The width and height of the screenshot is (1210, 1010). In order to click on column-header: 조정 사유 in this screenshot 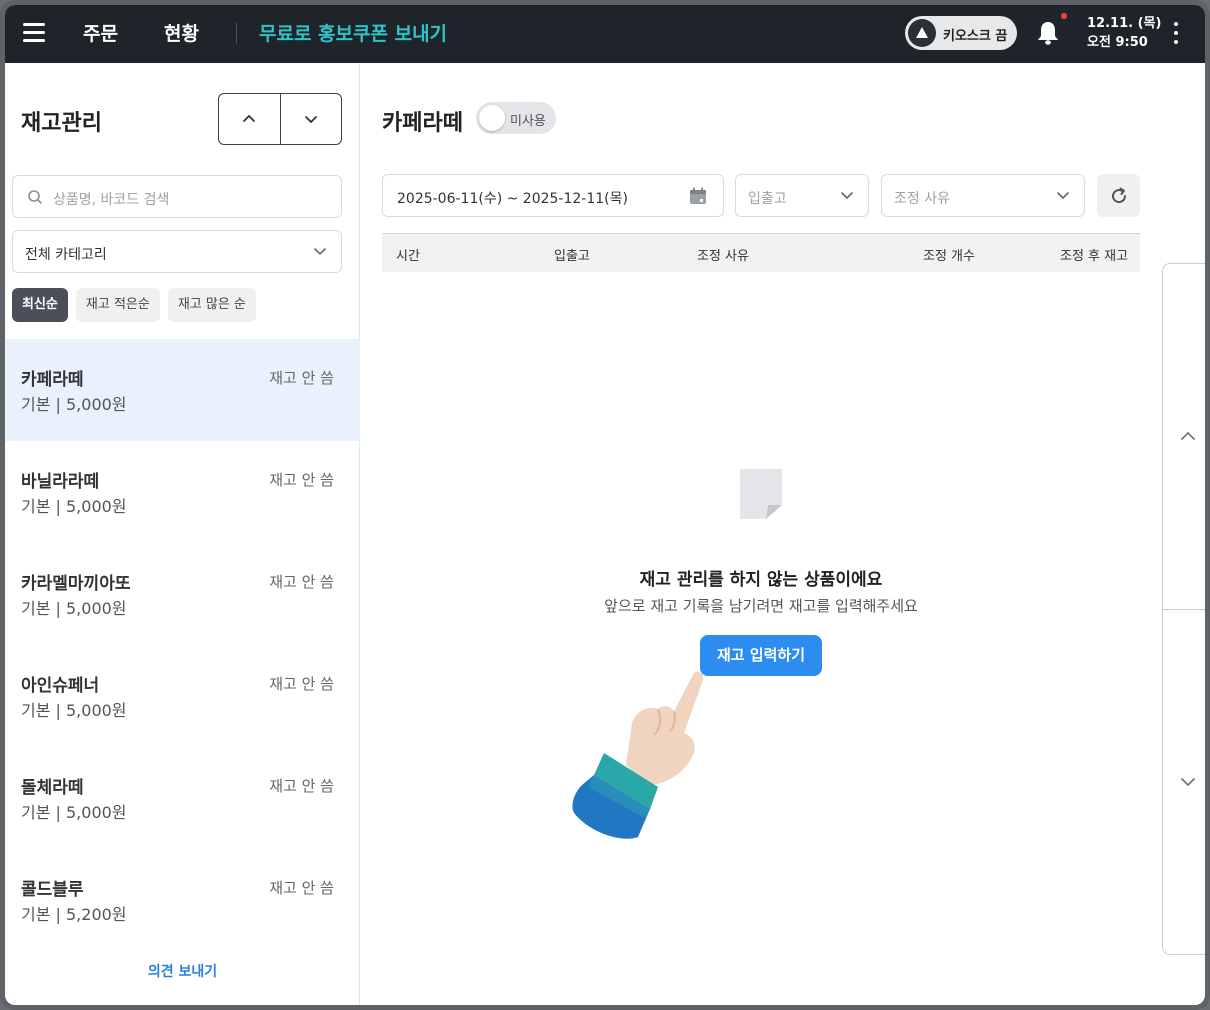, I will do `click(723, 256)`.